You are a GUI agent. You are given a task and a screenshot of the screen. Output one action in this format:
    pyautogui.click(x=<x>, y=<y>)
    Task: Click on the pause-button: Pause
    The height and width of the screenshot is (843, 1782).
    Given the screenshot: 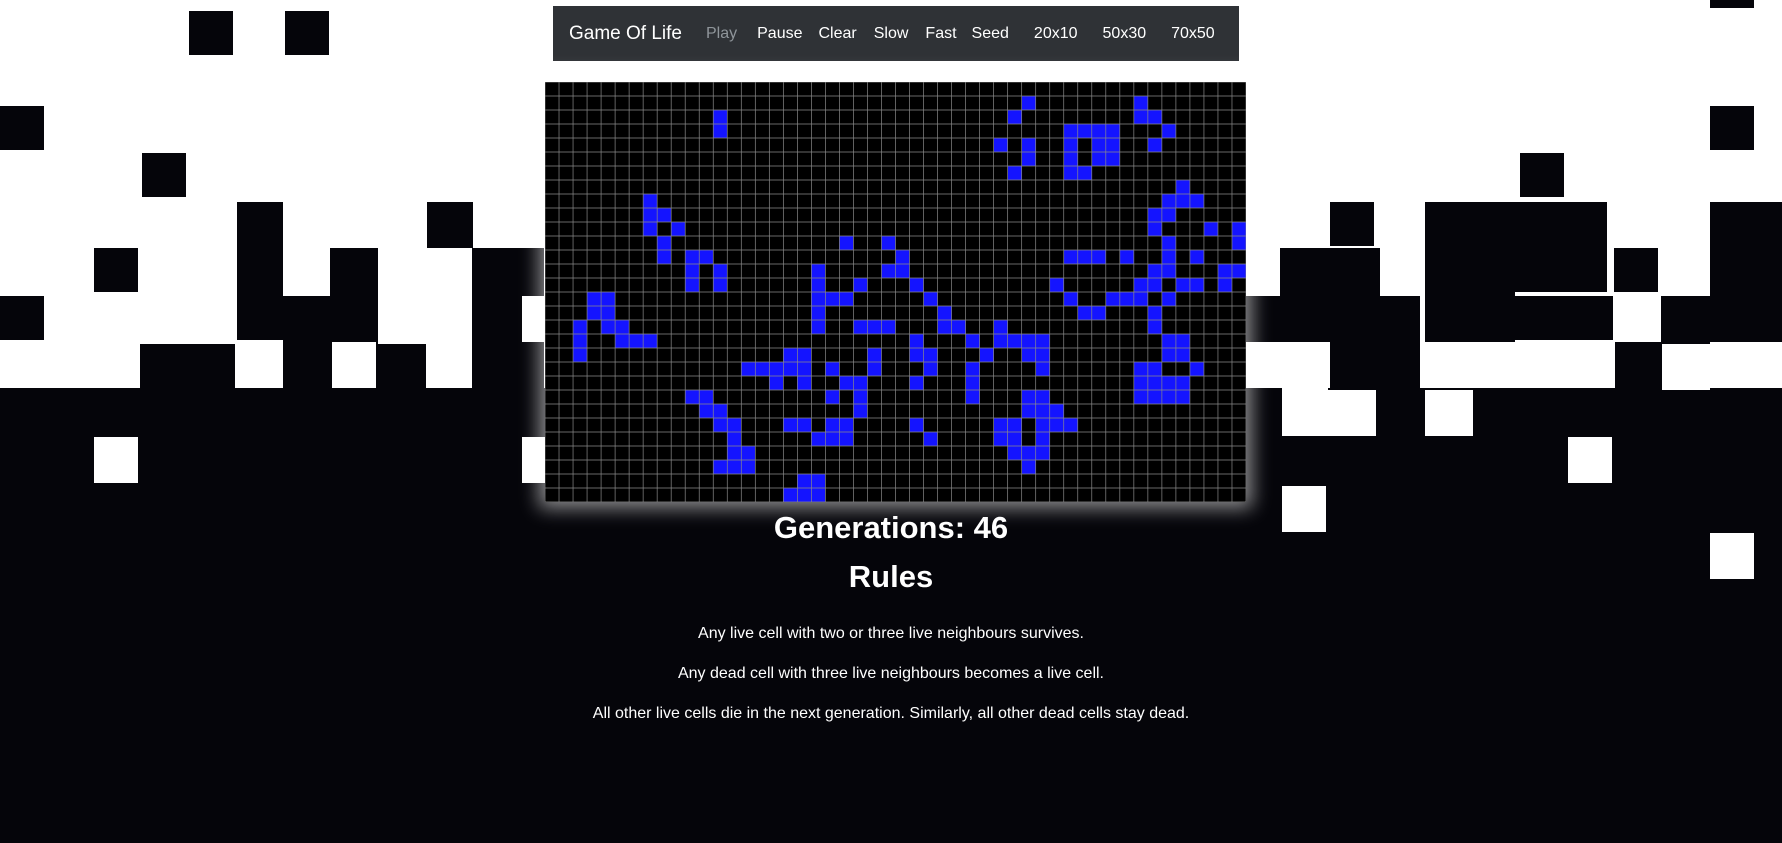 What is the action you would take?
    pyautogui.click(x=779, y=34)
    